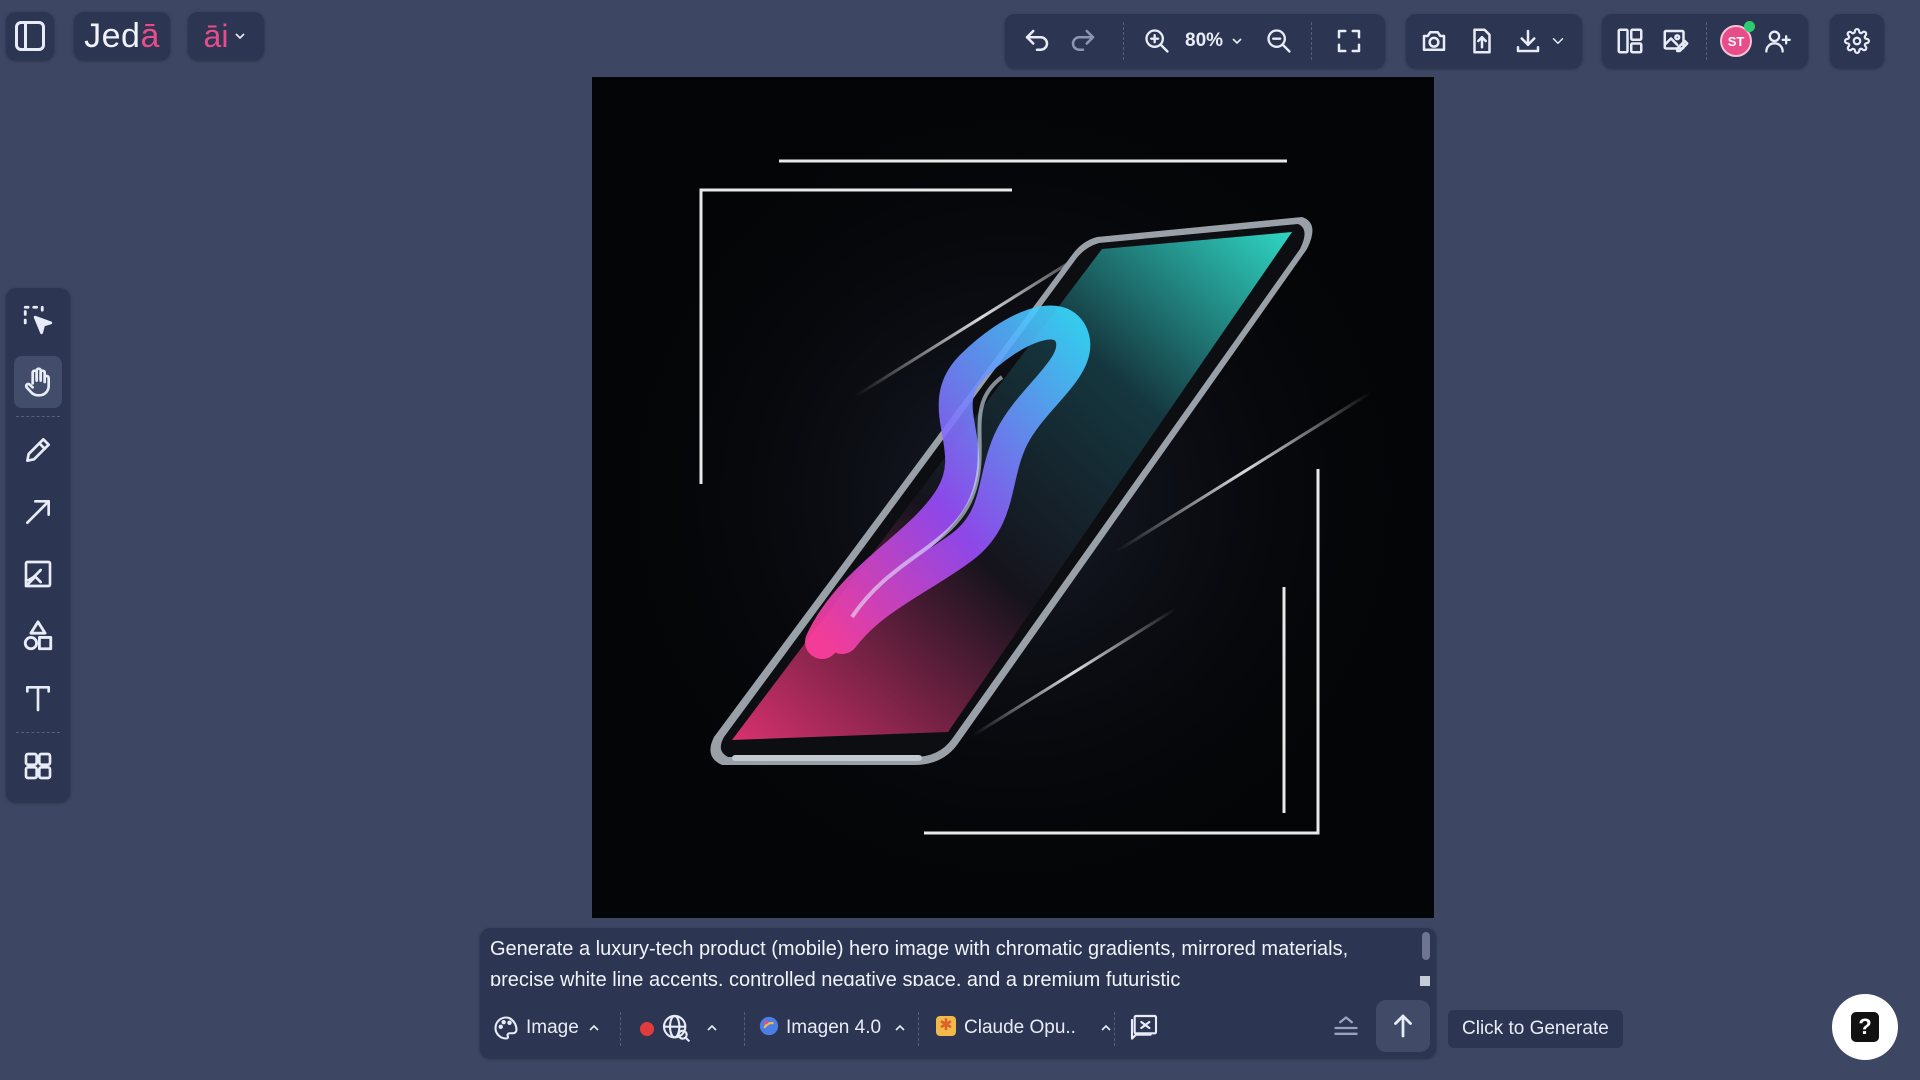 The height and width of the screenshot is (1080, 1920). I want to click on text-icon, so click(38, 699).